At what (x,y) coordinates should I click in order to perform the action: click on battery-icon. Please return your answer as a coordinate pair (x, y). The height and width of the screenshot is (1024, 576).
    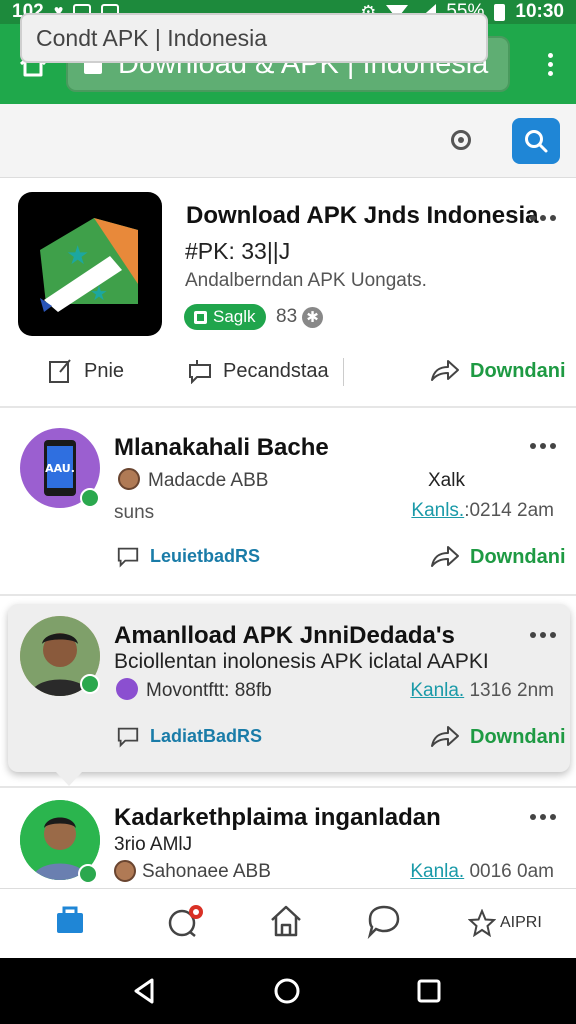
    Looking at the image, I should click on (500, 12).